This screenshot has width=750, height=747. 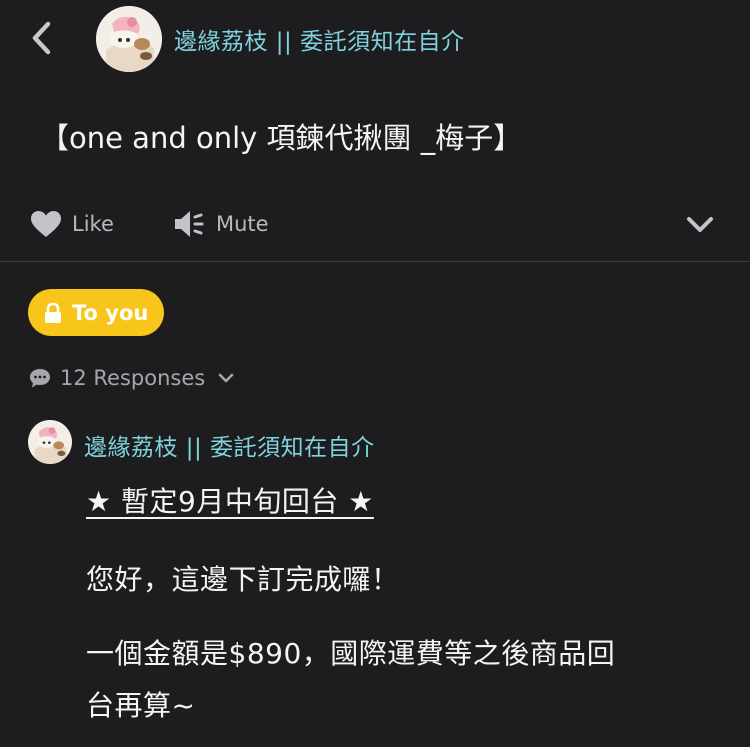 I want to click on reply-line: 台再算~, so click(x=141, y=705).